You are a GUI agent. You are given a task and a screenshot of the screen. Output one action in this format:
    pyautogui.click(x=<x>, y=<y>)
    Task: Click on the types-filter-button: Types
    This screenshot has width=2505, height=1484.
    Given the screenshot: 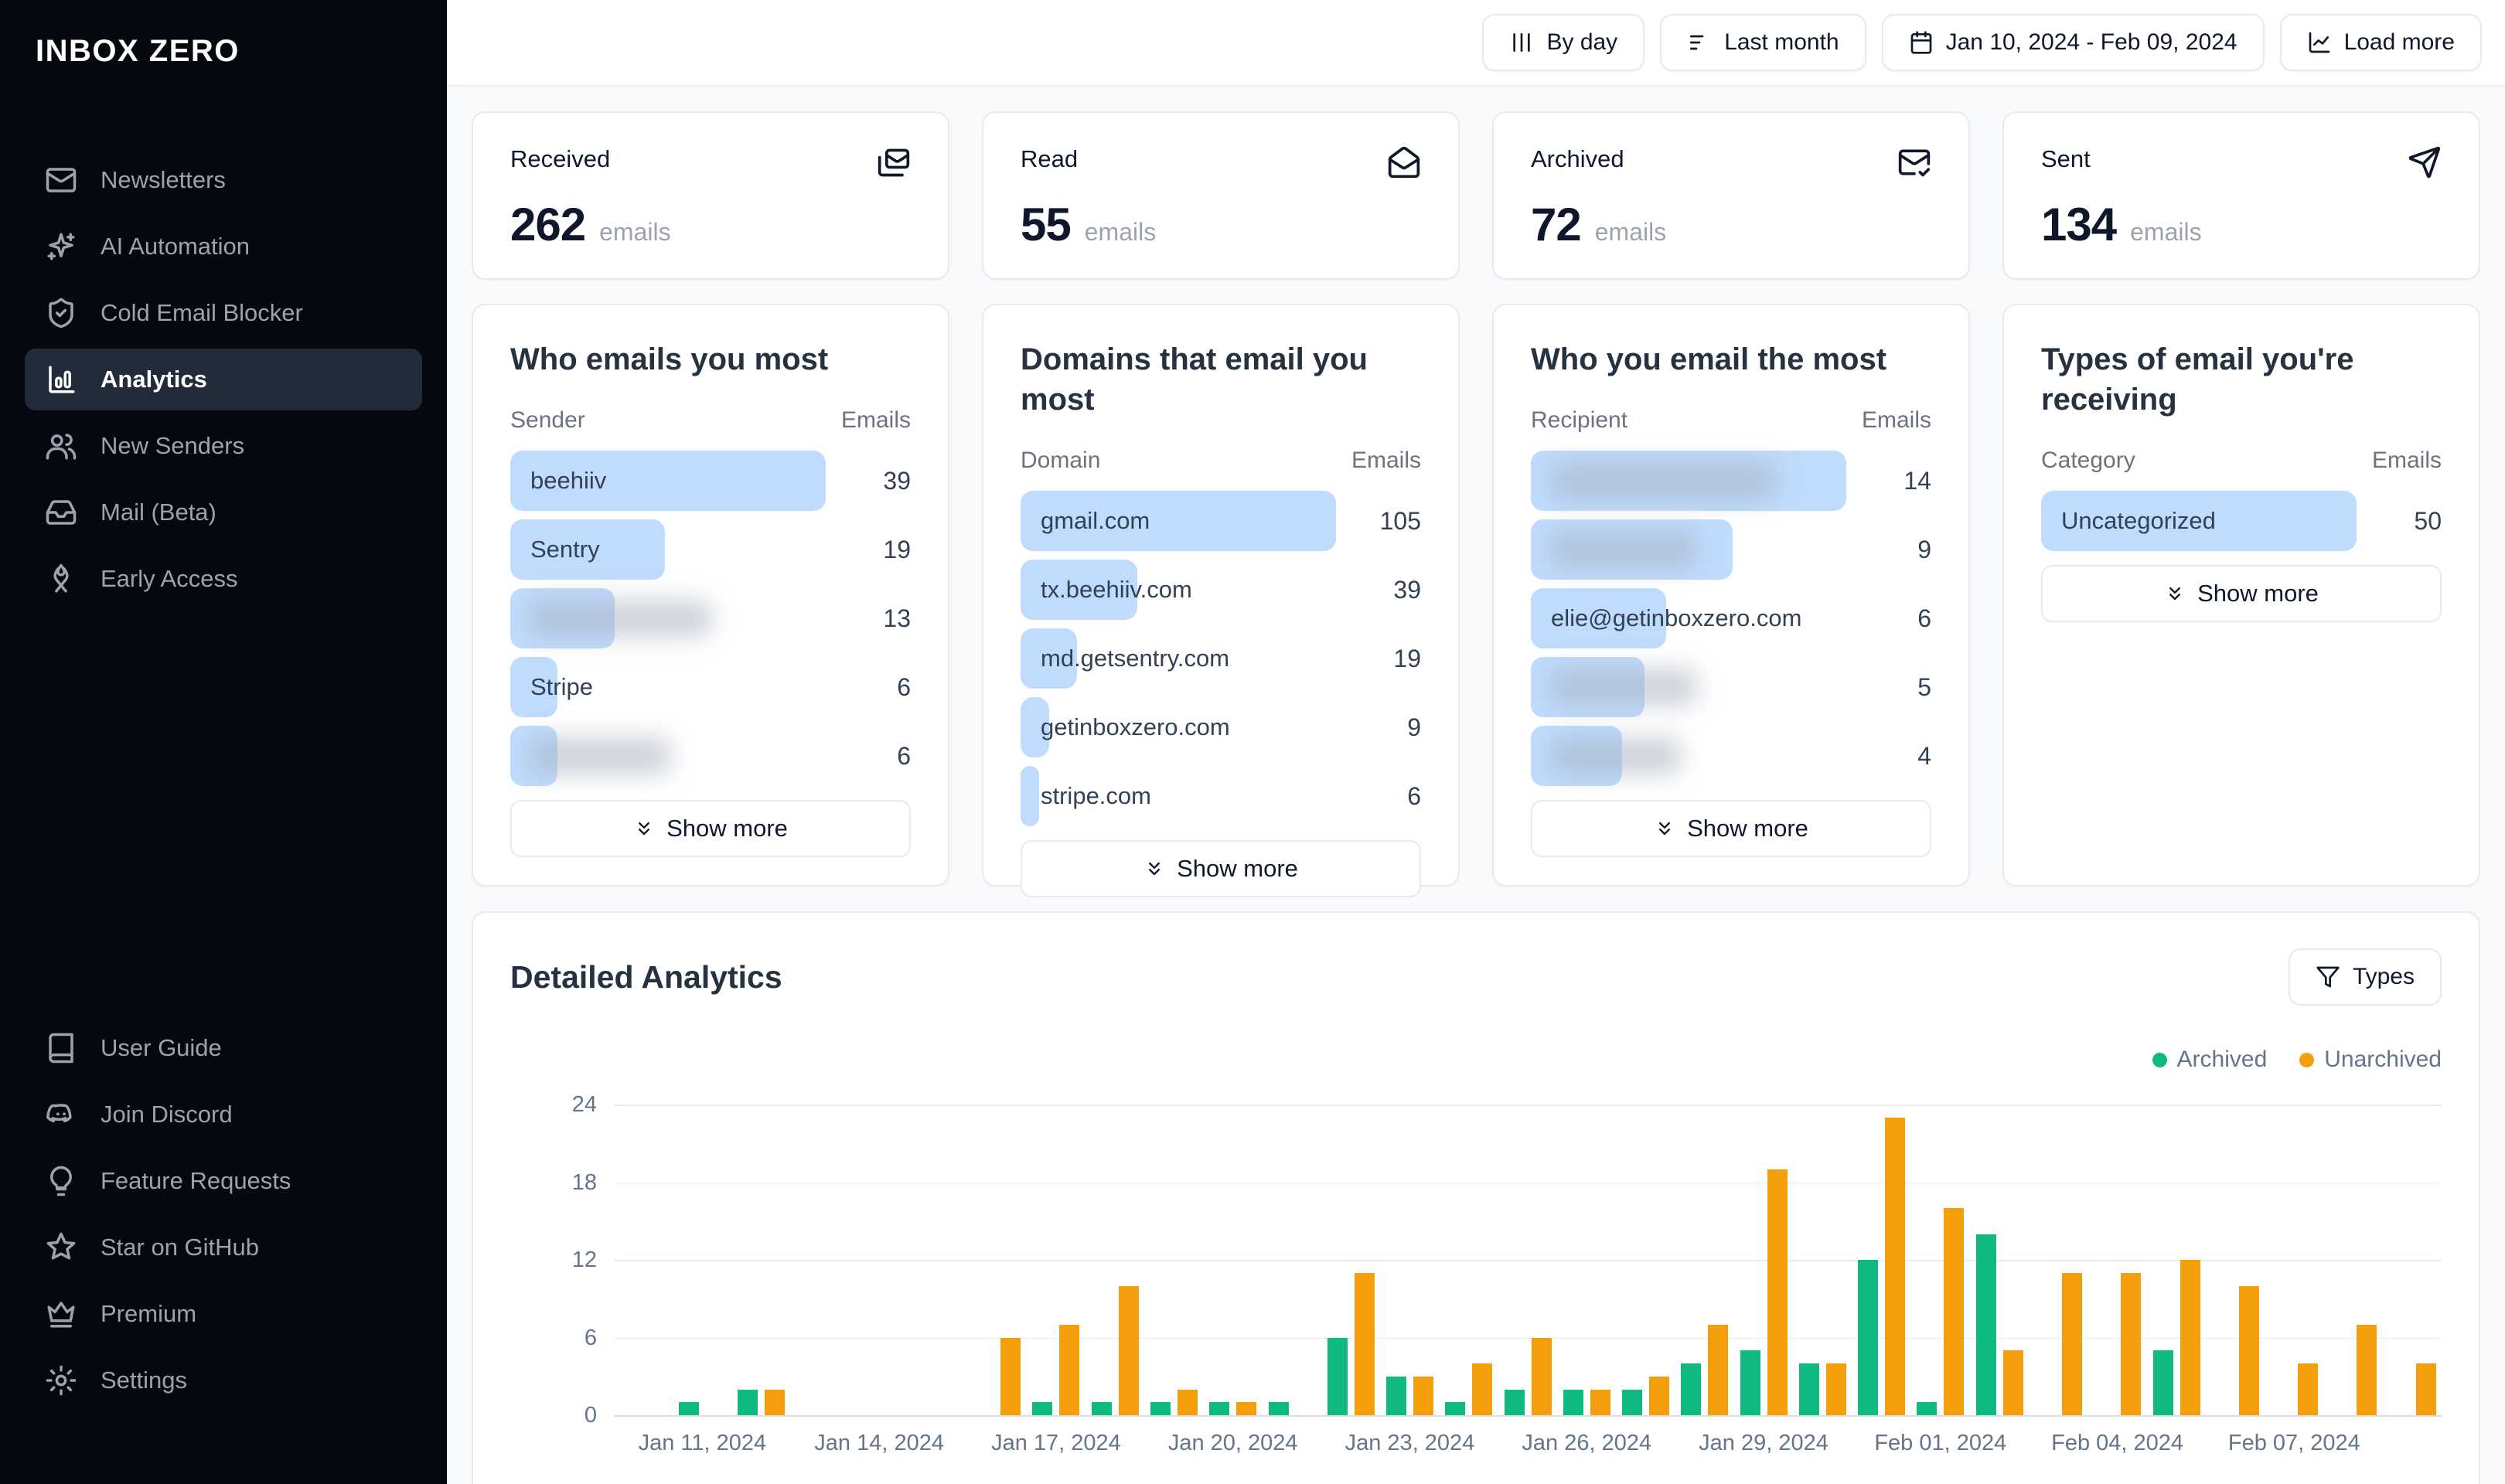 What is the action you would take?
    pyautogui.click(x=2365, y=977)
    